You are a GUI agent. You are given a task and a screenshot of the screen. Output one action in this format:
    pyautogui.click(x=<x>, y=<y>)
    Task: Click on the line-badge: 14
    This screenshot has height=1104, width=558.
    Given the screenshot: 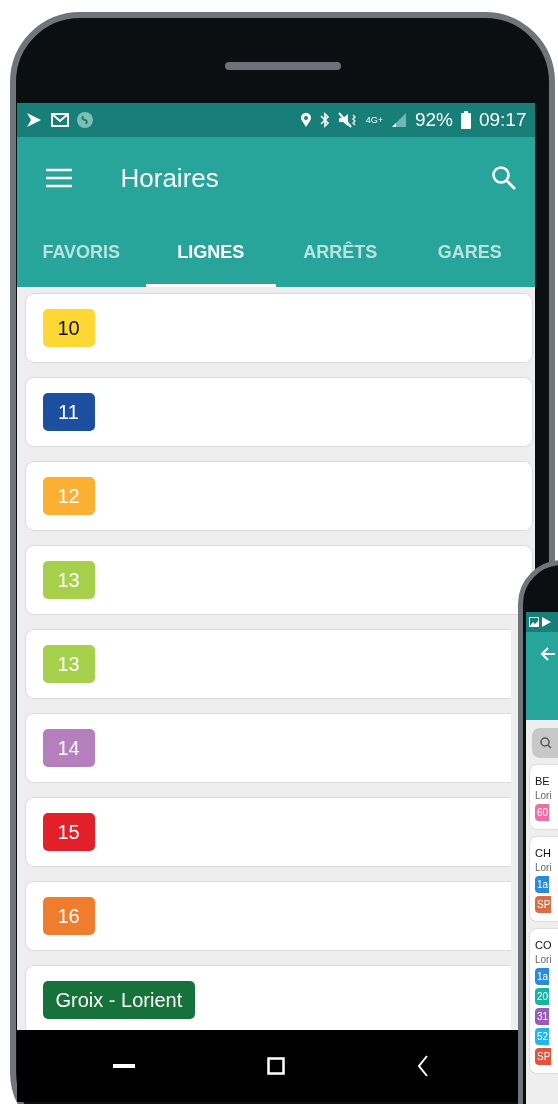 What is the action you would take?
    pyautogui.click(x=68, y=748)
    